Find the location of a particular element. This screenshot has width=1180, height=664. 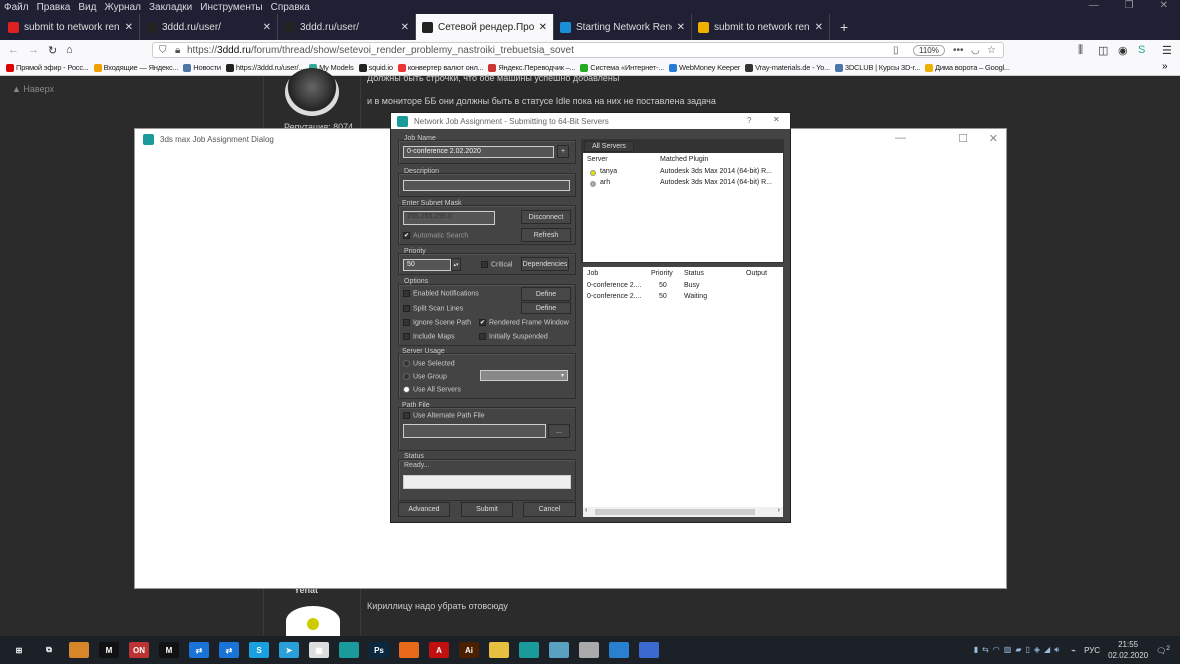

help-button: ? is located at coordinates (749, 120).